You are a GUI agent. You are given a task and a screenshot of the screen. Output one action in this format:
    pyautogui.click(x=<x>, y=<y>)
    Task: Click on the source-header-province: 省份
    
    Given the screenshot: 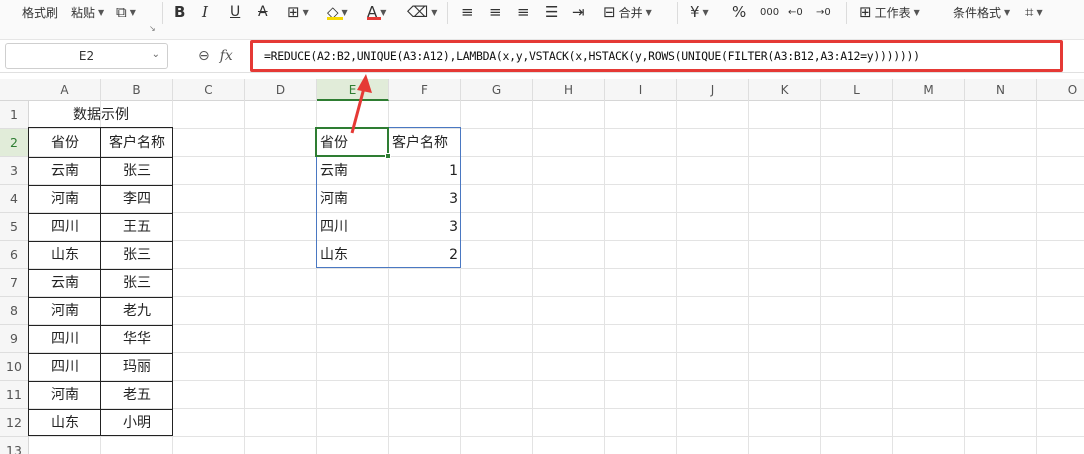 What is the action you would take?
    pyautogui.click(x=65, y=143)
    